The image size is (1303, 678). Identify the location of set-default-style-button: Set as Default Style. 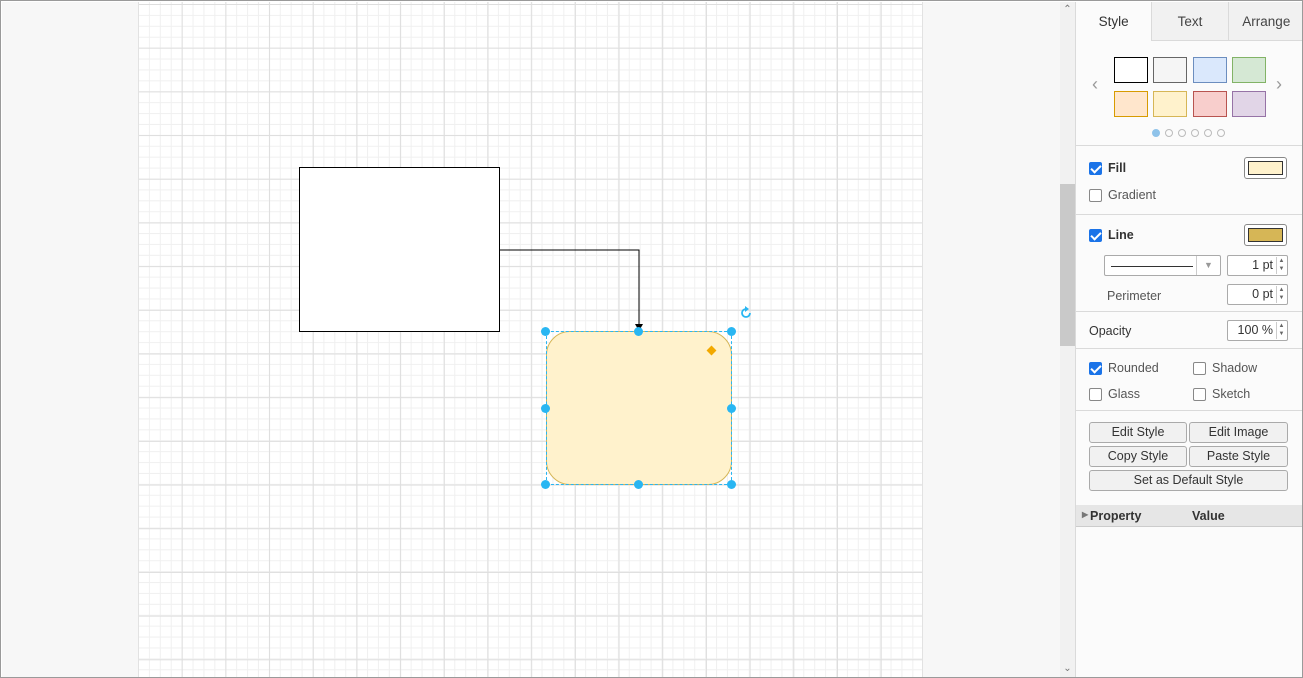
(1188, 480).